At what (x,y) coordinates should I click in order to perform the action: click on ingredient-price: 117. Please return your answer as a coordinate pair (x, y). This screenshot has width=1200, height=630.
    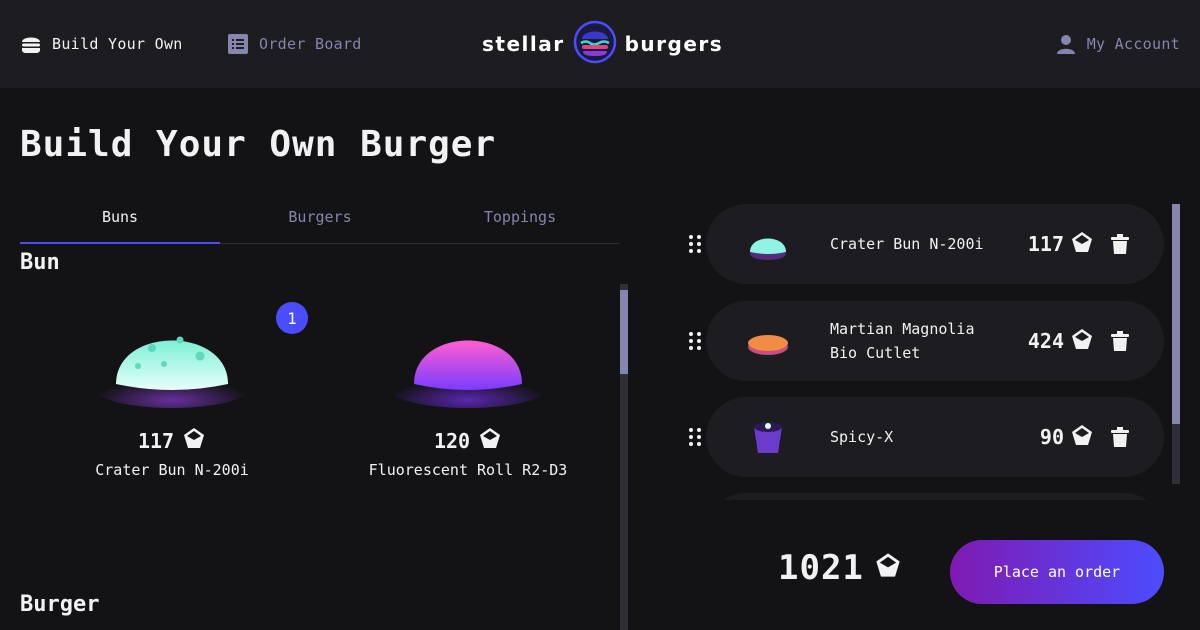
    Looking at the image, I should click on (172, 440).